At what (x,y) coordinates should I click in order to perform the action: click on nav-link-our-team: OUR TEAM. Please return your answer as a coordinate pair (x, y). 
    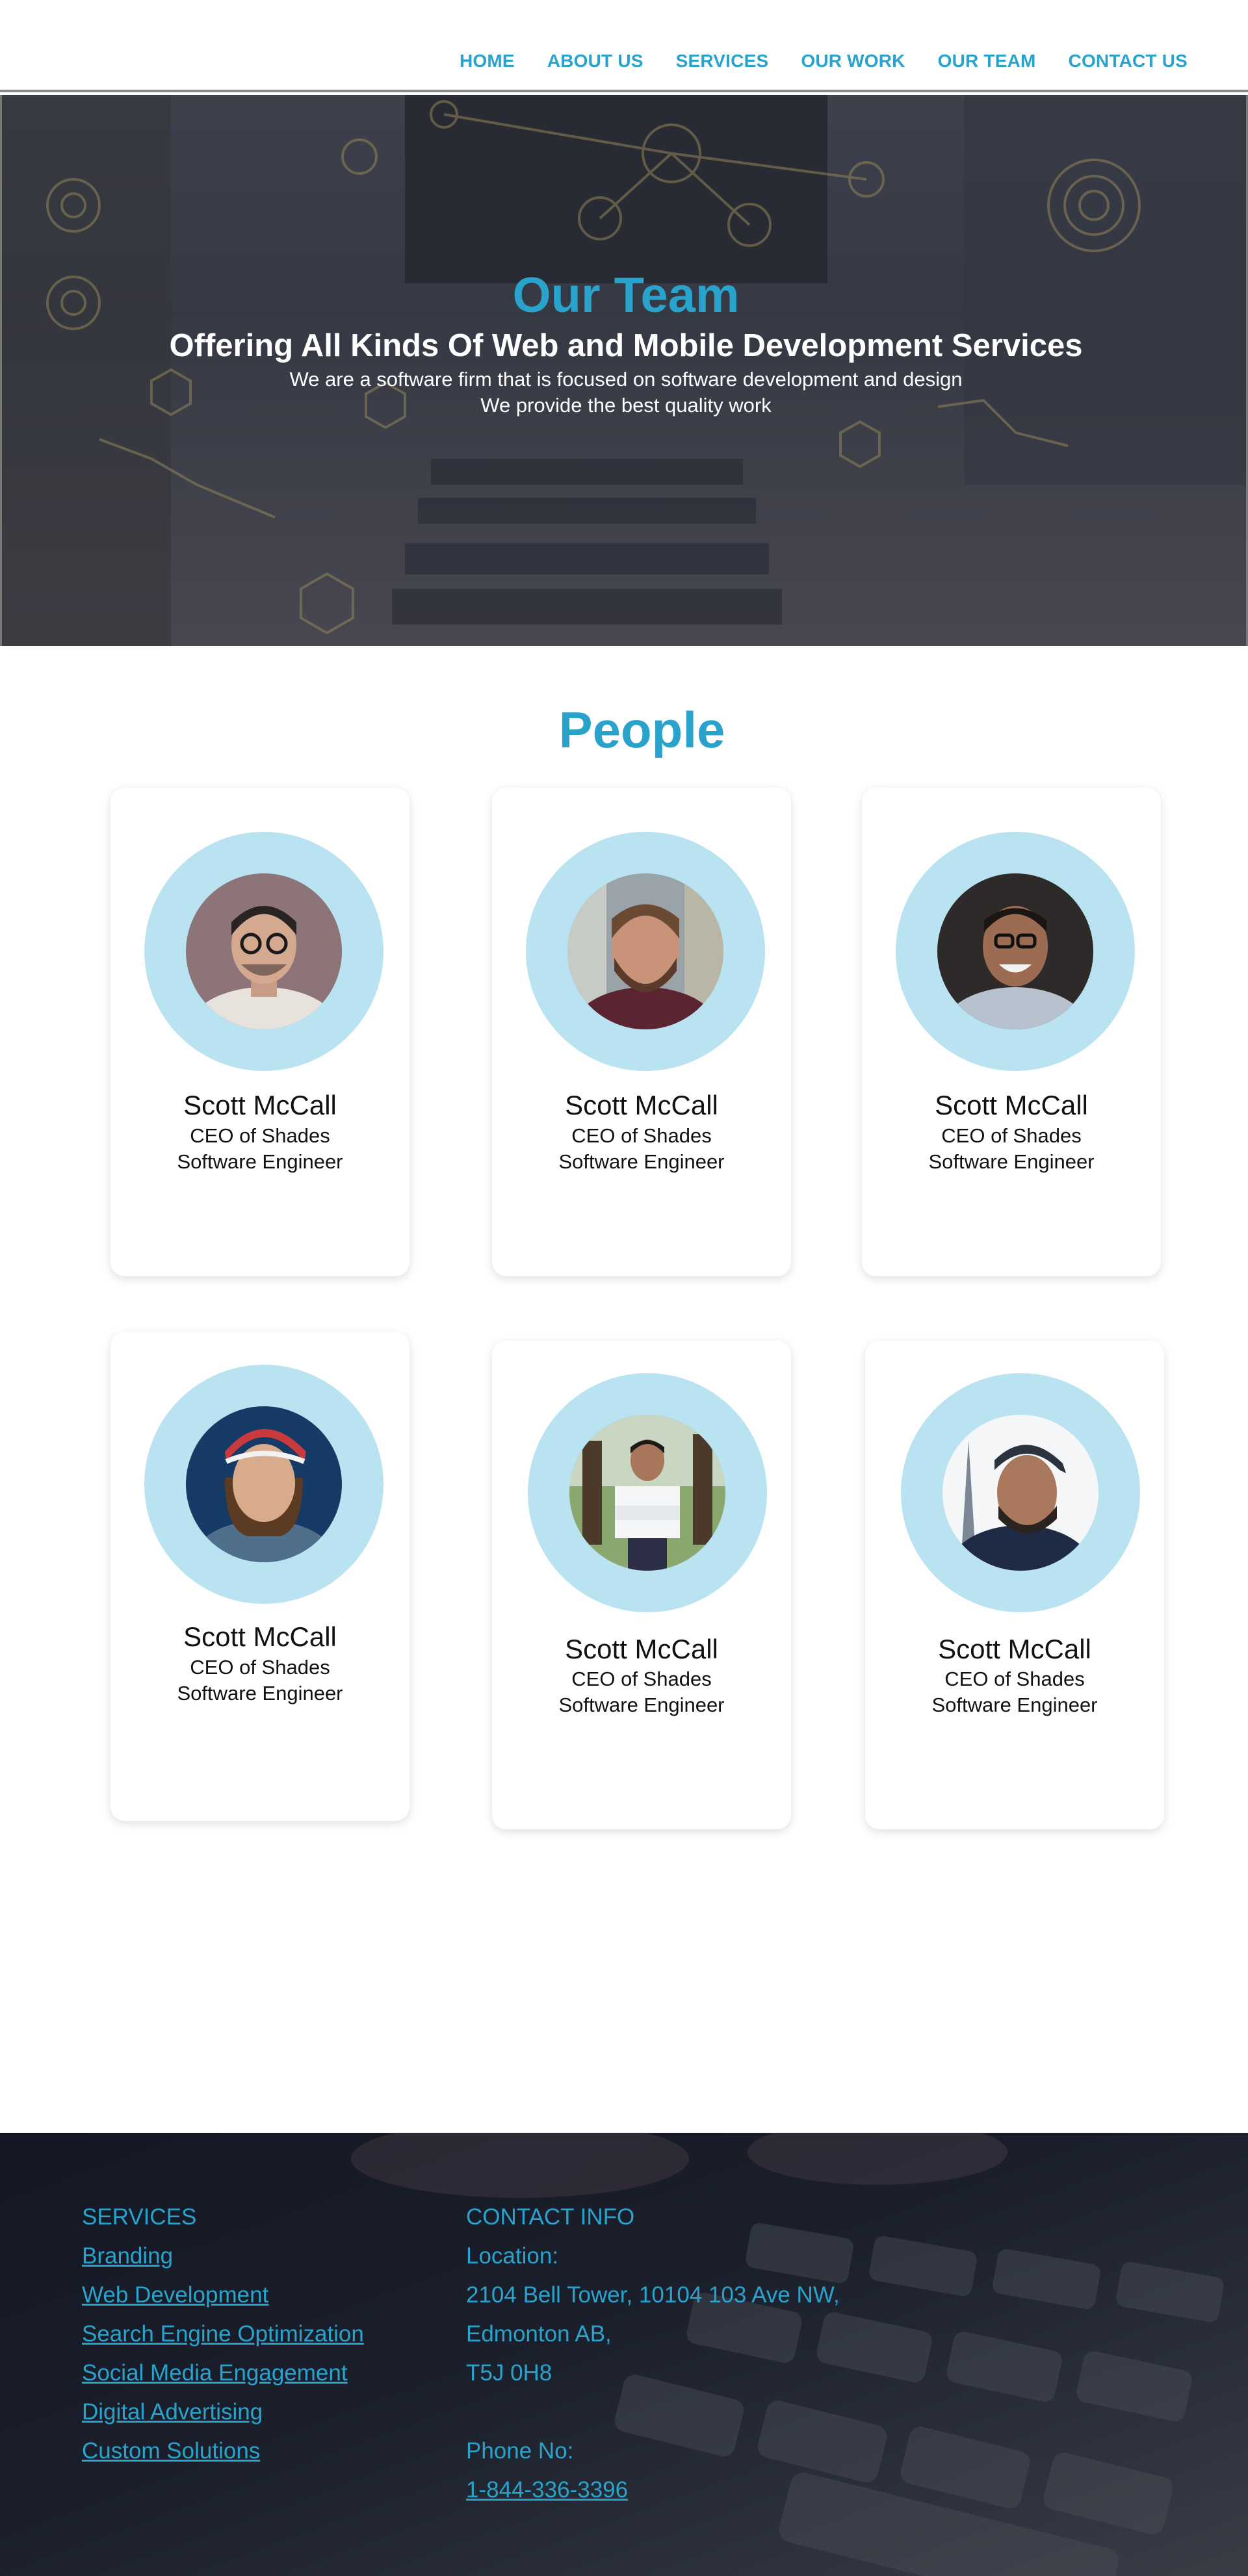
    Looking at the image, I should click on (987, 61).